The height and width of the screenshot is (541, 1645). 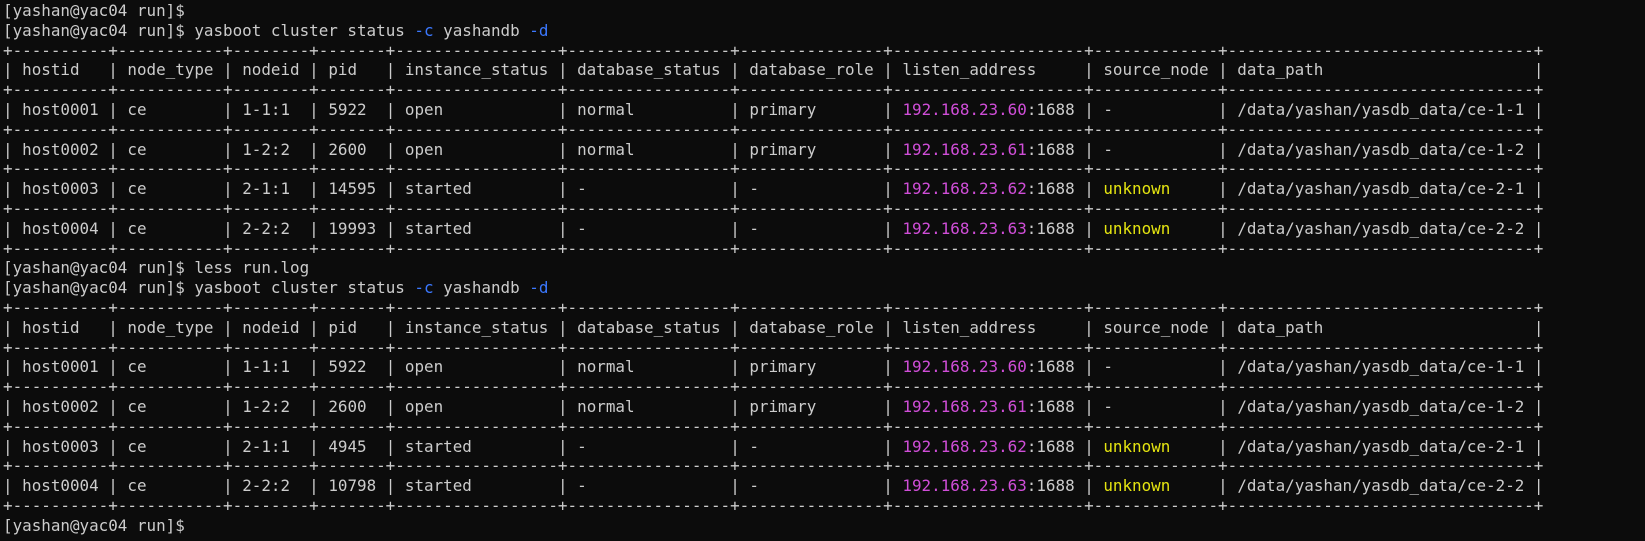 What do you see at coordinates (824, 11) in the screenshot?
I see `prompt-line: [yashan@yac04 run]$` at bounding box center [824, 11].